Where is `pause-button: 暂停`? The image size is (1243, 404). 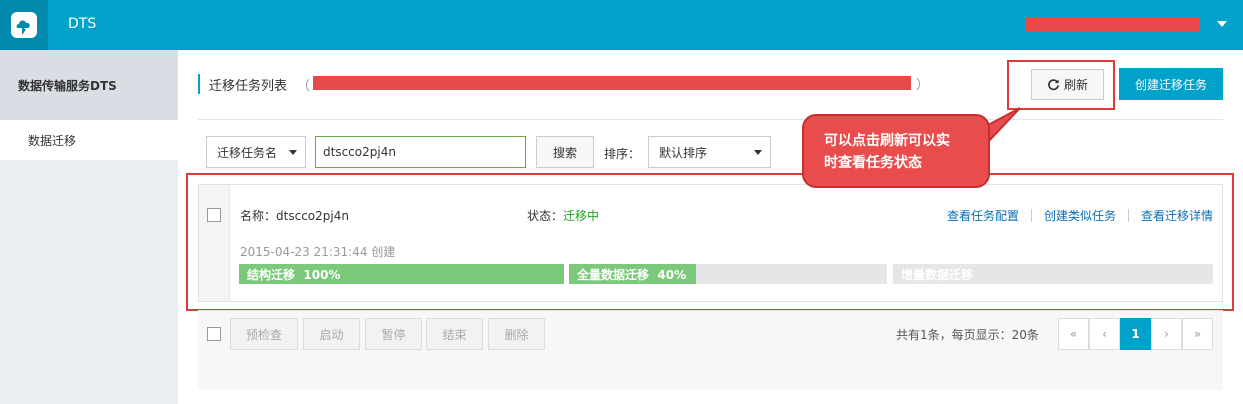
pause-button: 暂停 is located at coordinates (393, 334).